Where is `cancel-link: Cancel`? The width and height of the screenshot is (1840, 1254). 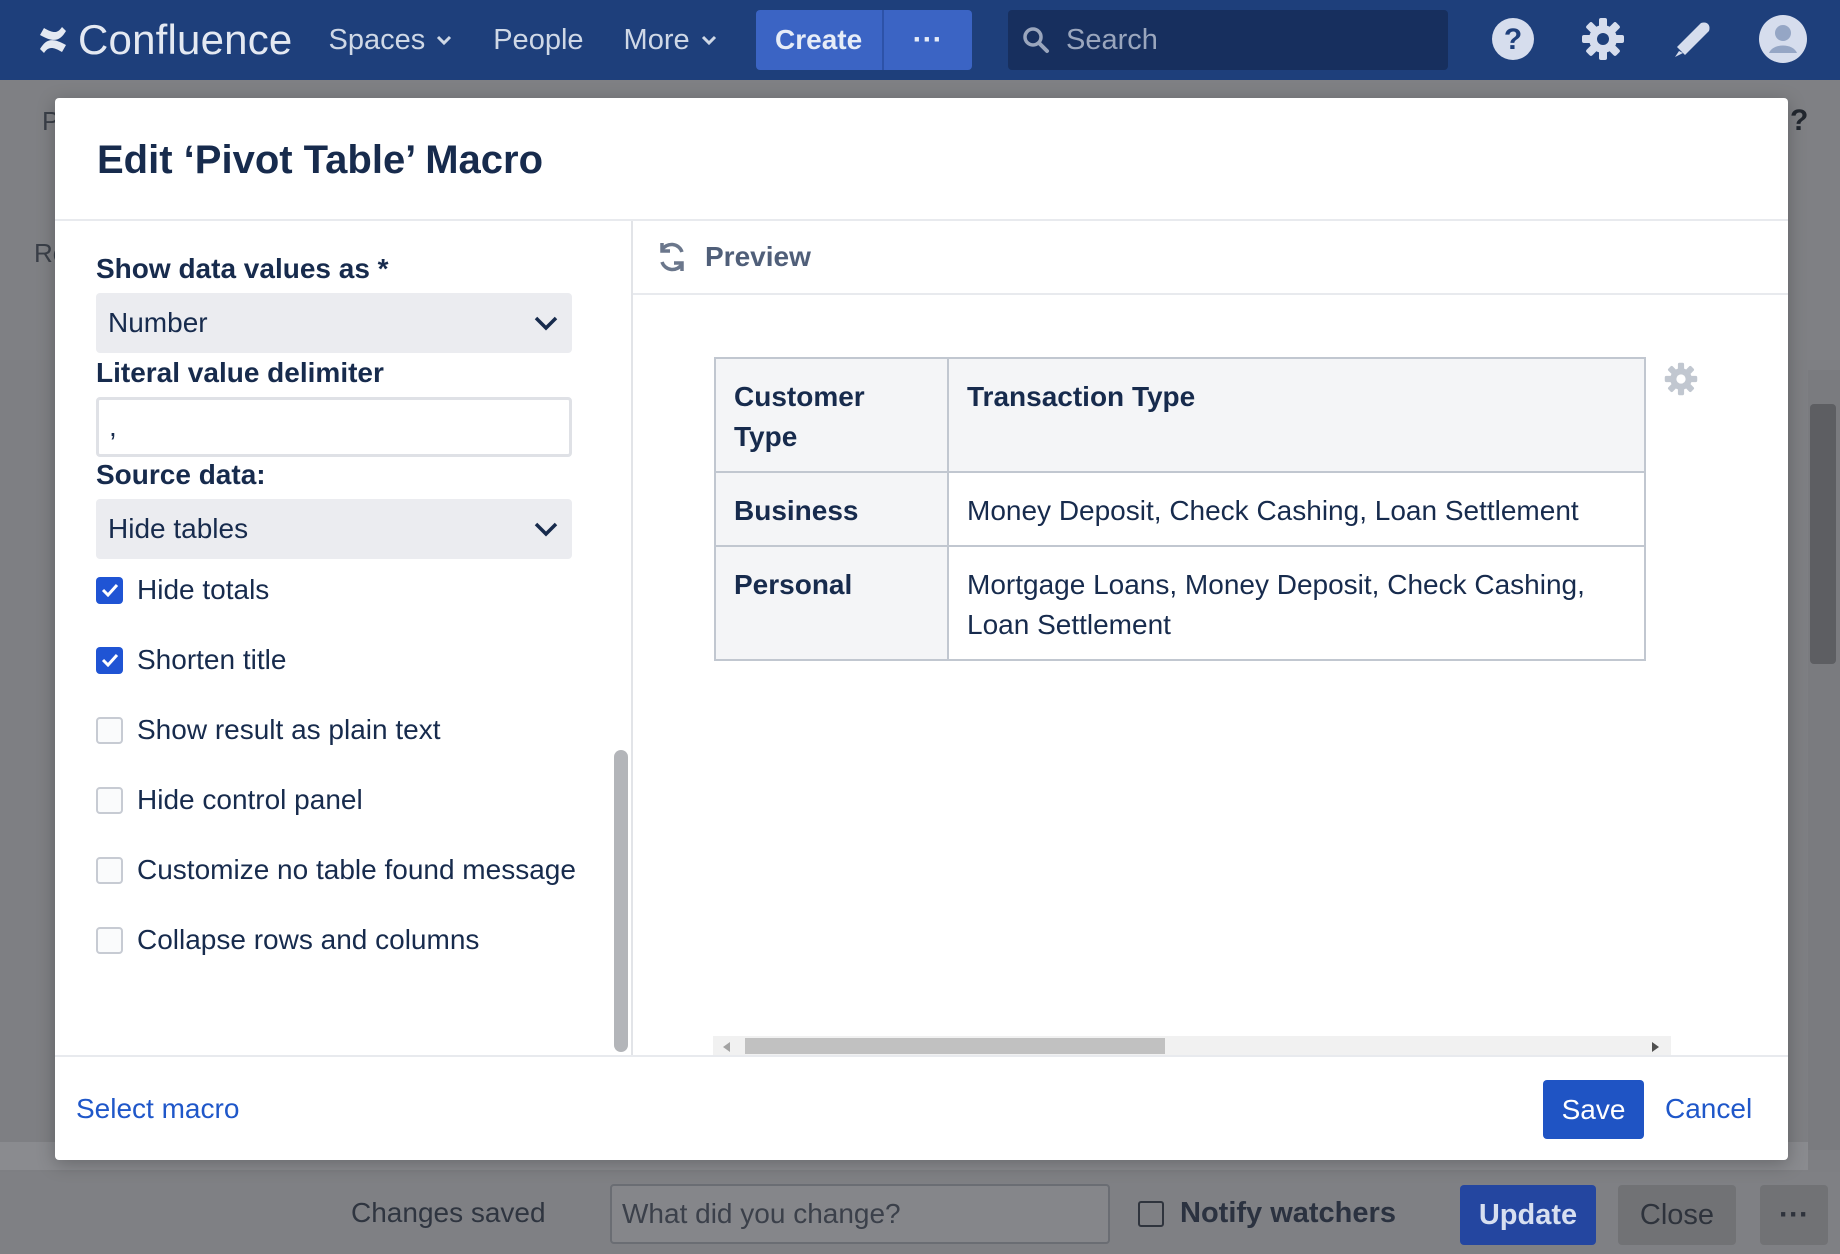 cancel-link: Cancel is located at coordinates (1708, 1109).